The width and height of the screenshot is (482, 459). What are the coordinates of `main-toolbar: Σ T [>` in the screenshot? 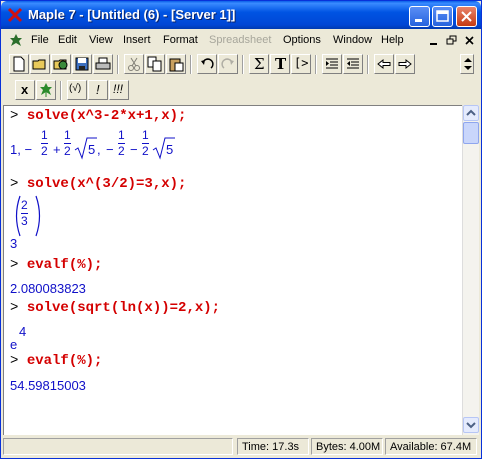 It's located at (241, 64).